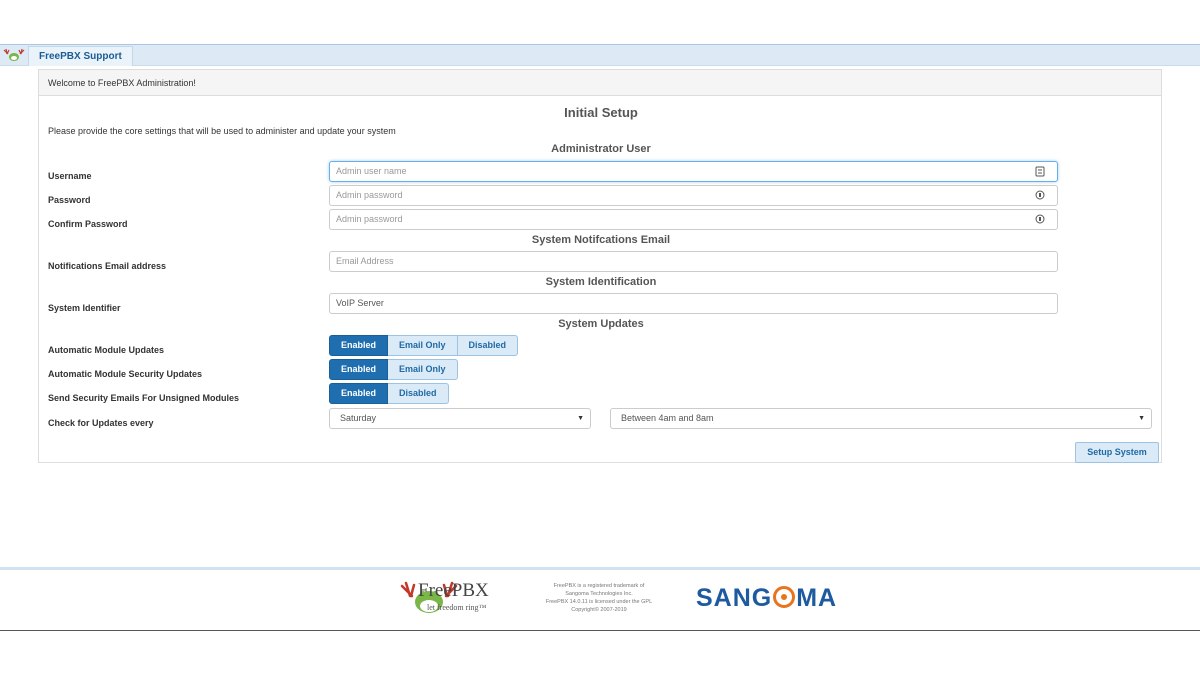 This screenshot has height=675, width=1200. Describe the element at coordinates (693, 195) in the screenshot. I see `password-input: Admin password` at that location.